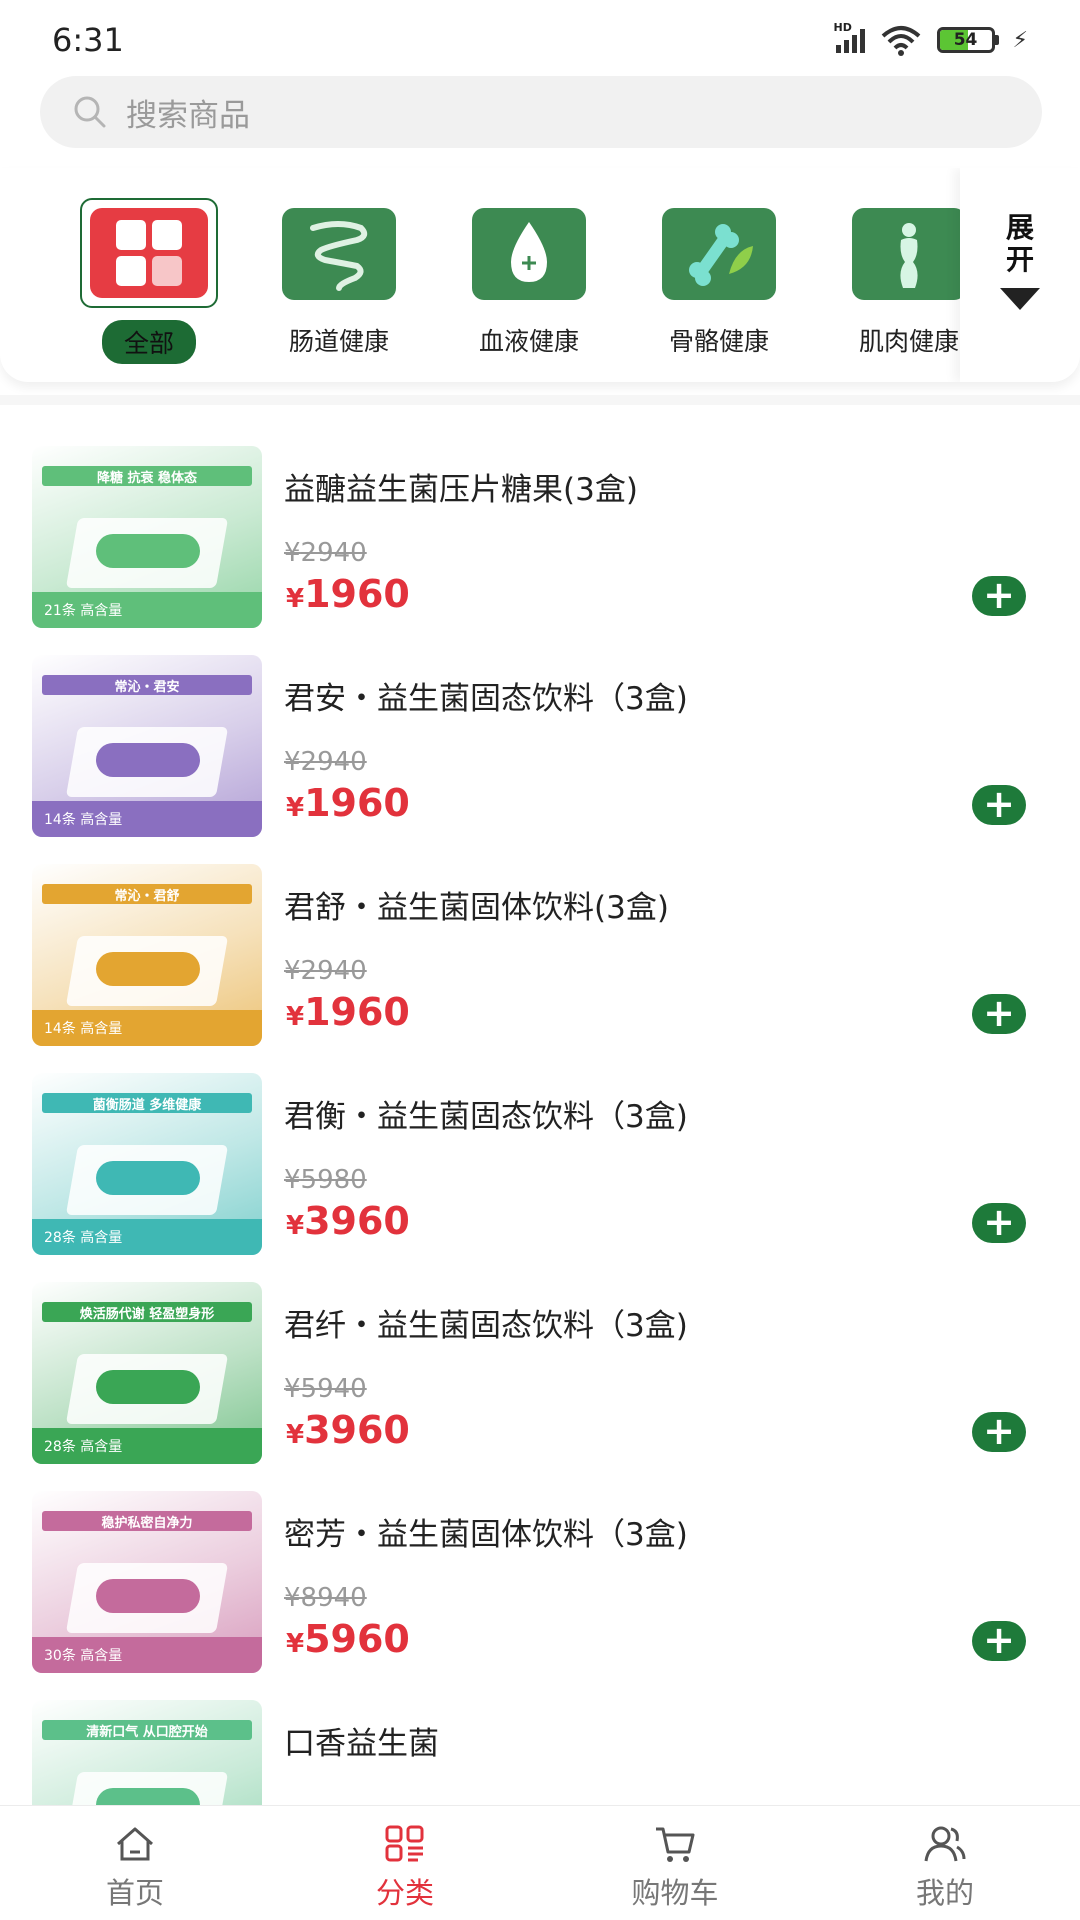  I want to click on original-price: ¥8940, so click(325, 1598).